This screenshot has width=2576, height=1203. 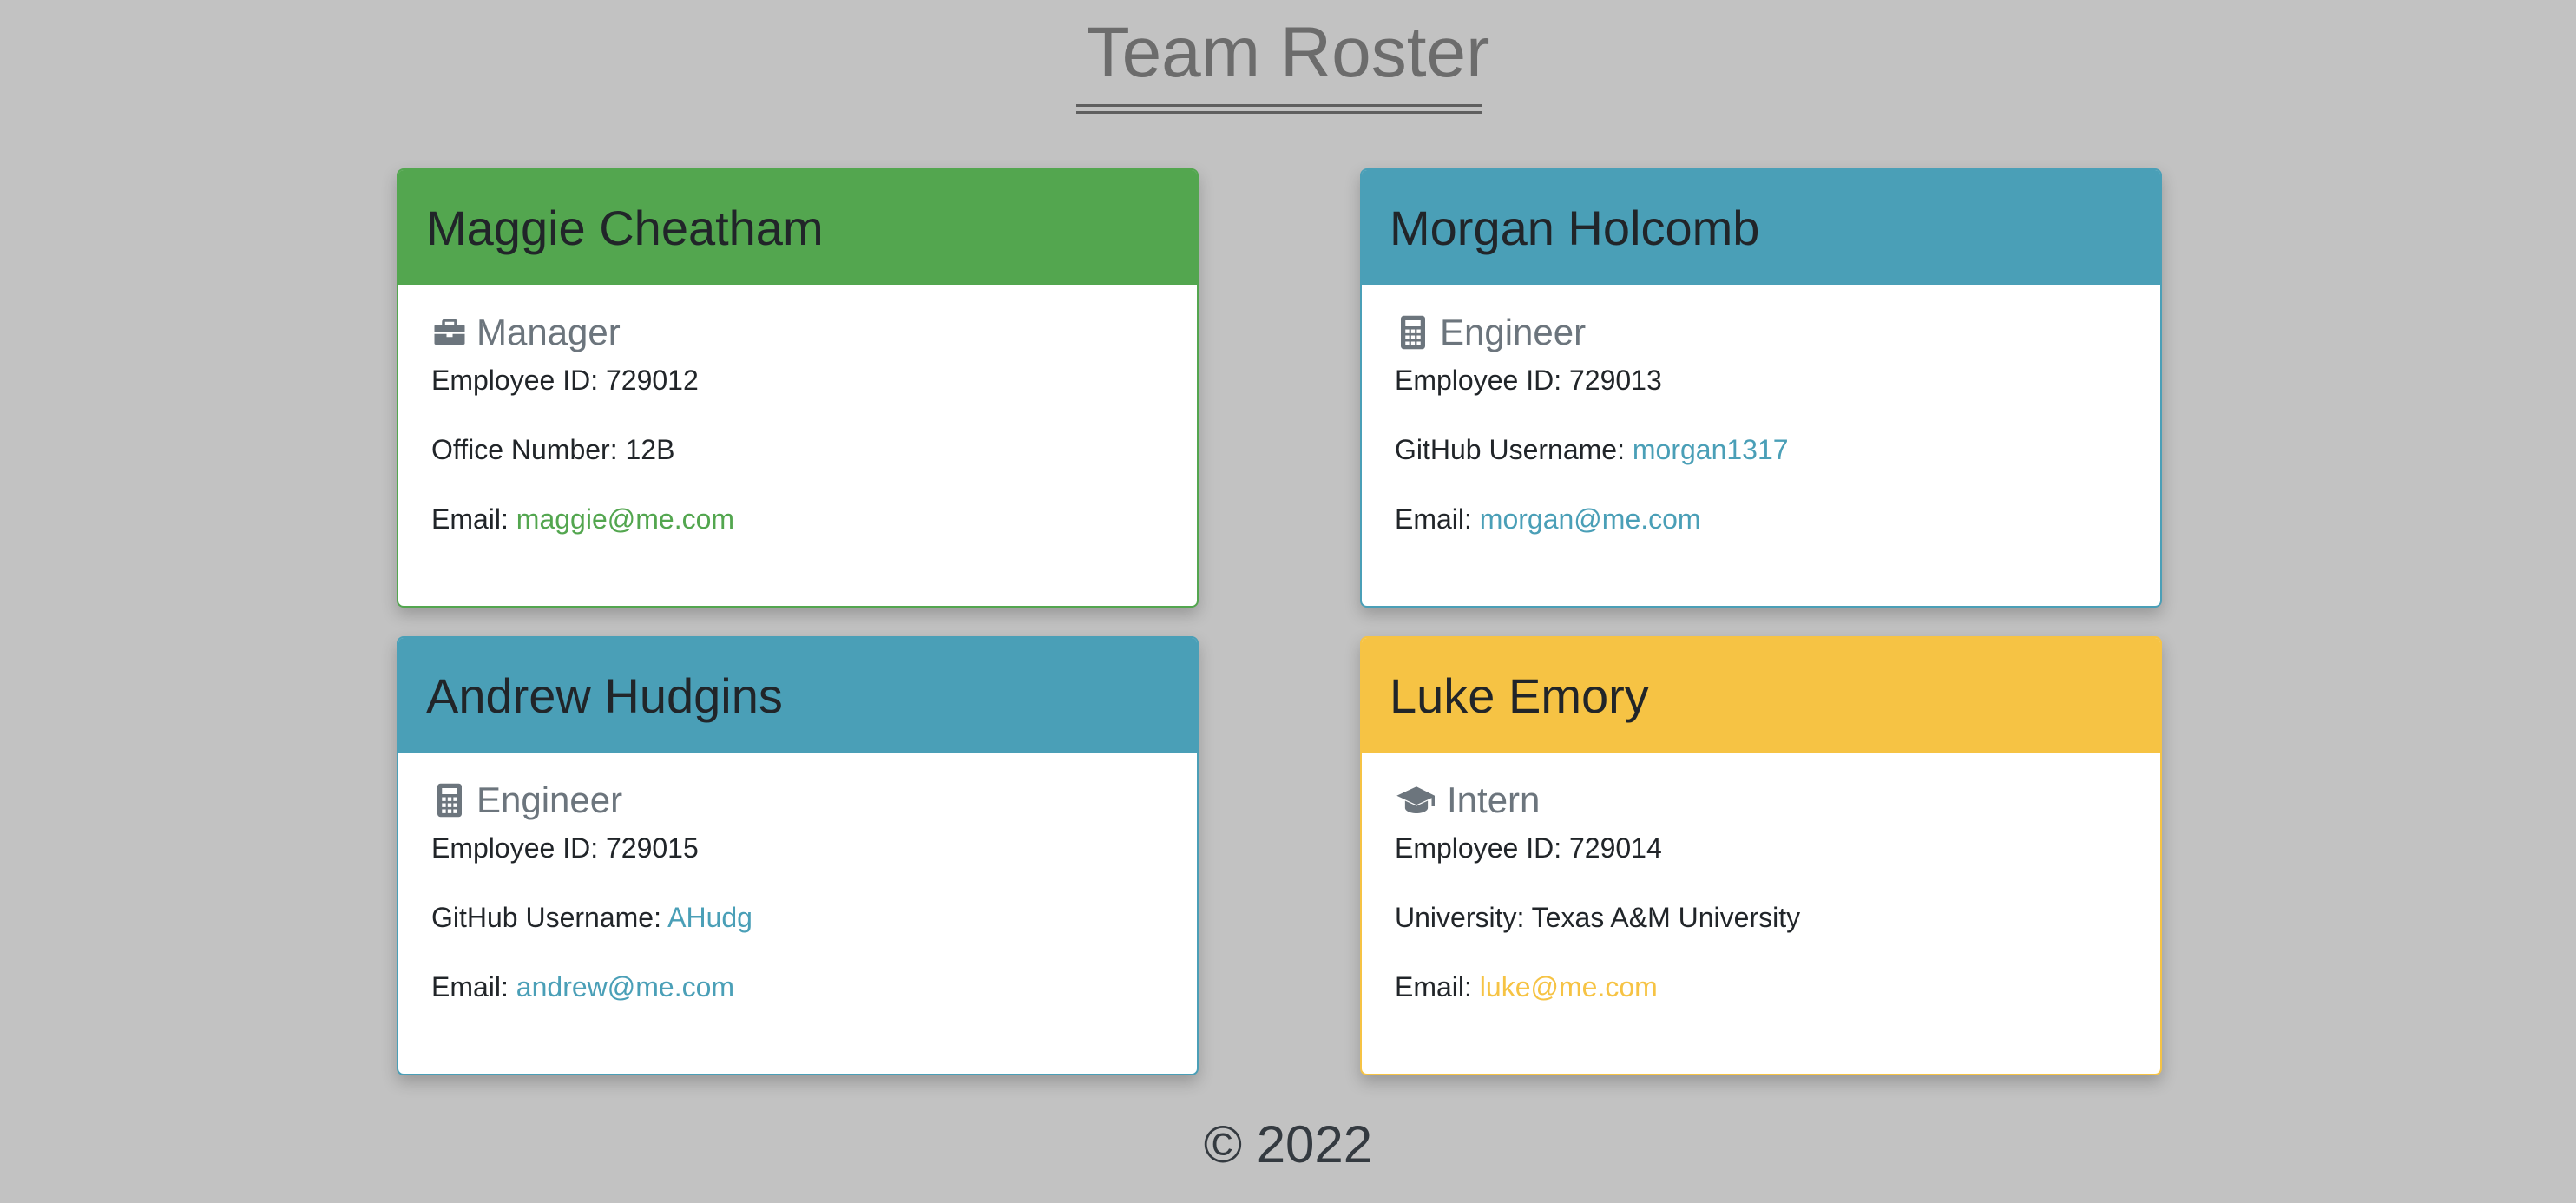 What do you see at coordinates (625, 519) in the screenshot?
I see `email-link: maggie@me.com` at bounding box center [625, 519].